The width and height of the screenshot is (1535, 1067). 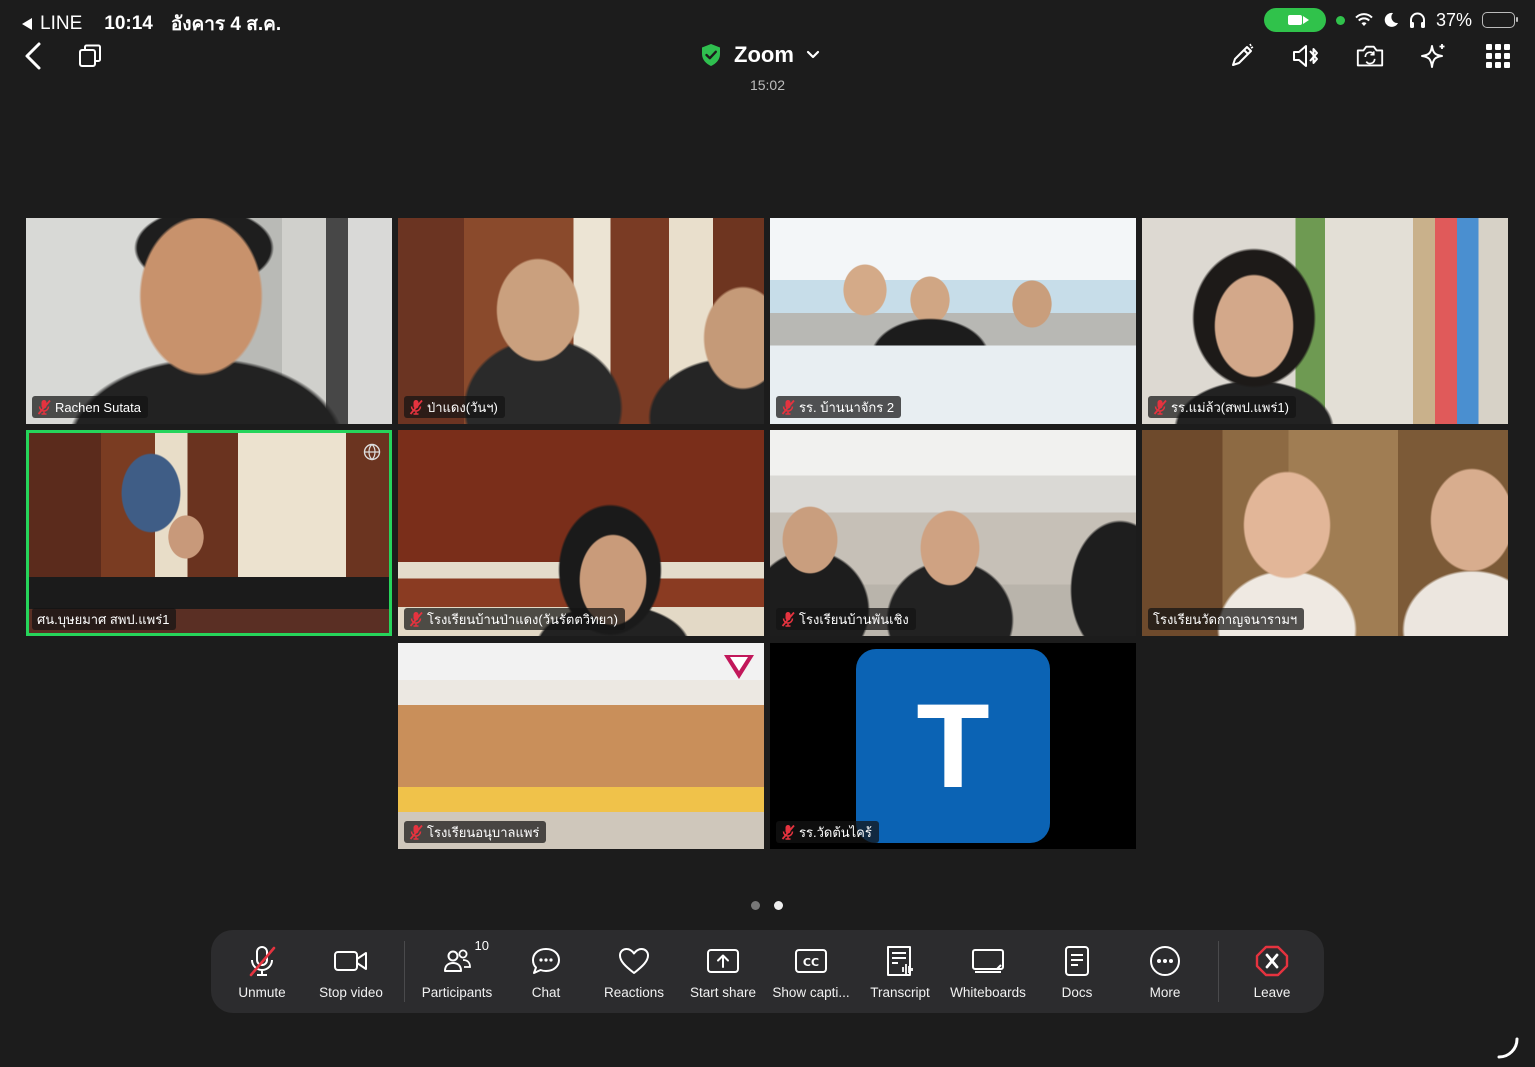 What do you see at coordinates (351, 971) in the screenshot?
I see `stop-video-button: Stop video` at bounding box center [351, 971].